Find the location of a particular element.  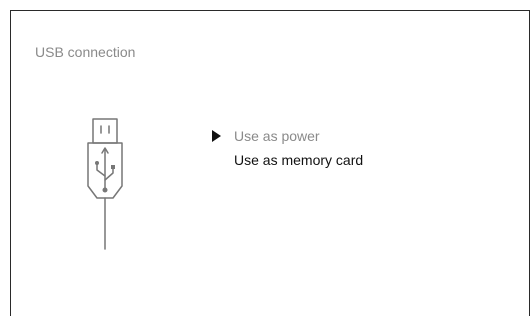

menu-option-use-as-power: Use as power is located at coordinates (287, 140).